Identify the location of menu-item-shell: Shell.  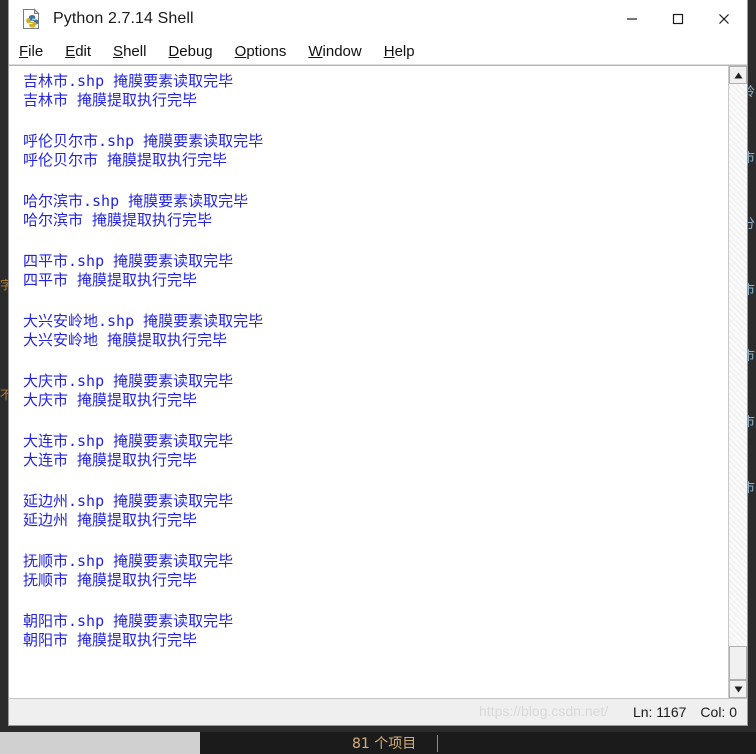
(129, 51).